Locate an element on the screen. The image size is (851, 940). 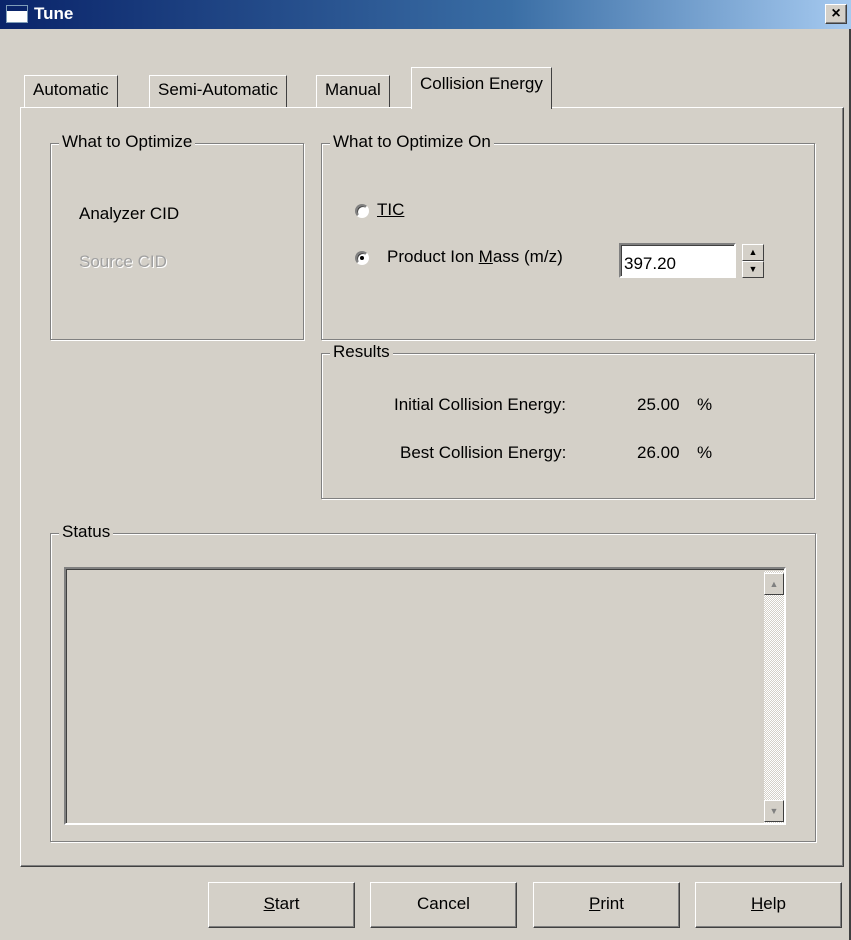
product-ion-mass-radio is located at coordinates (362, 258).